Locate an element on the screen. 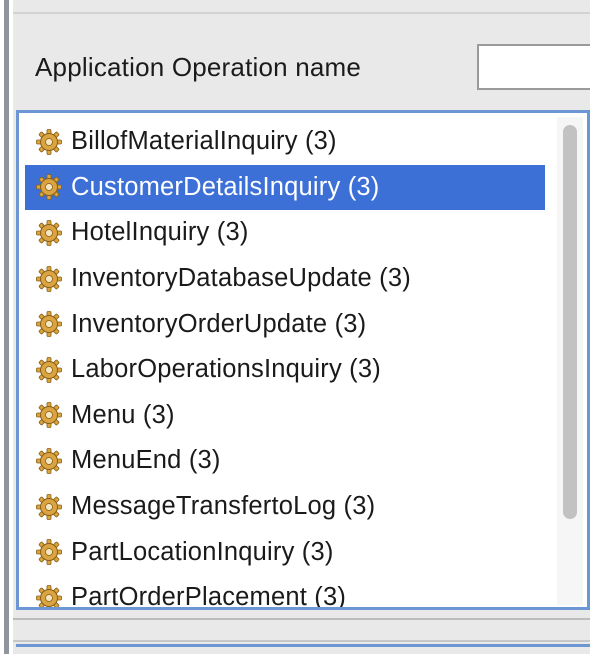 Image resolution: width=590 pixels, height=654 pixels. list-item: BillofMaterialInquiry (3) is located at coordinates (285, 142).